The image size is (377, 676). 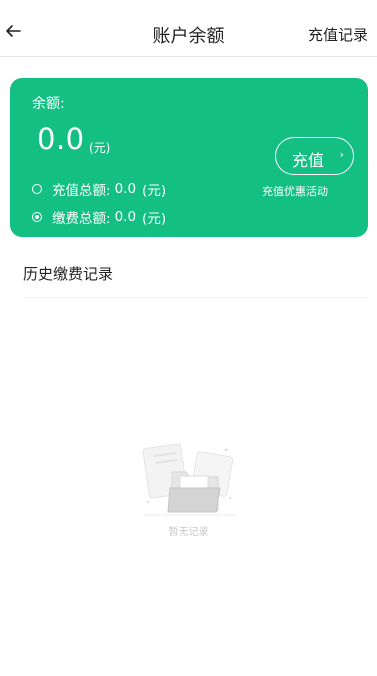 What do you see at coordinates (341, 154) in the screenshot?
I see `chevron-right-icon: ›` at bounding box center [341, 154].